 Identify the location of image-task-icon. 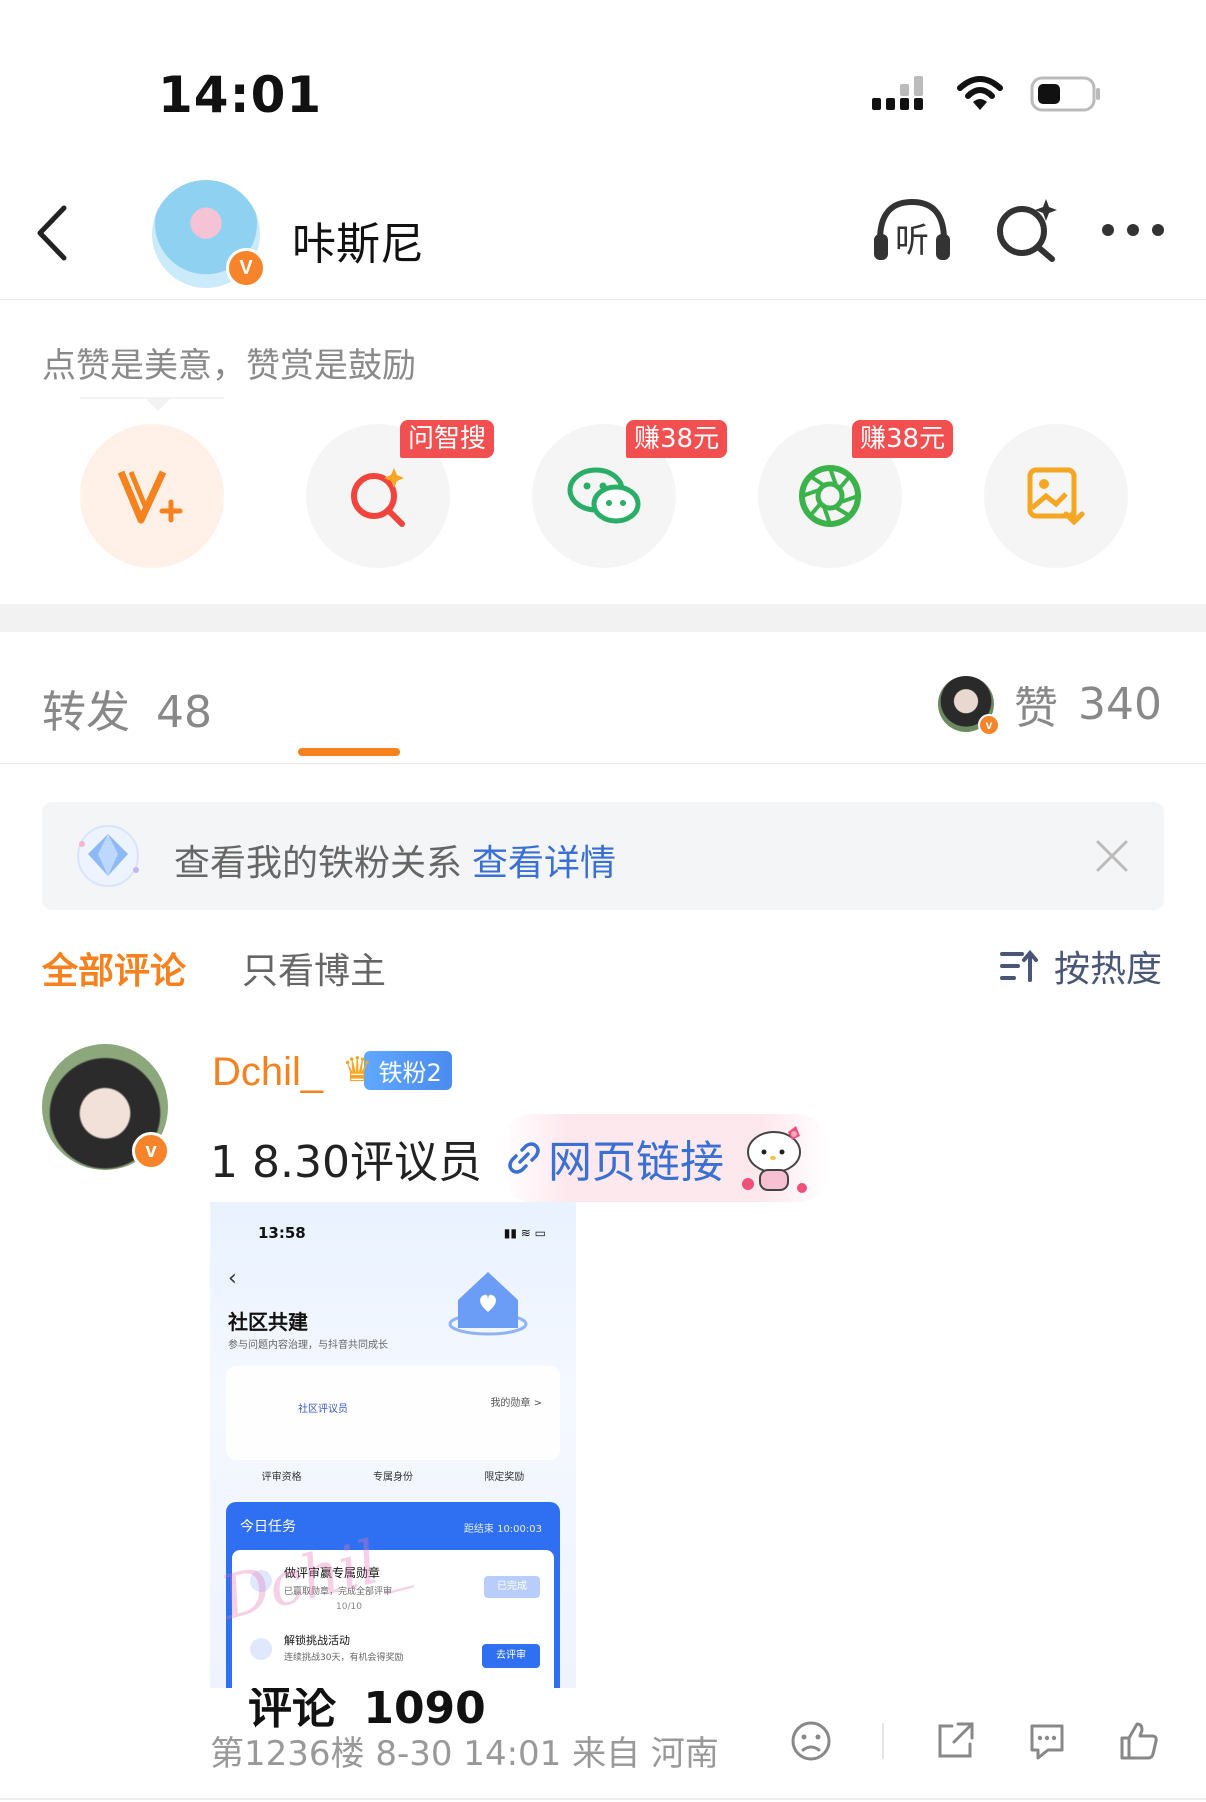
(261, 1649).